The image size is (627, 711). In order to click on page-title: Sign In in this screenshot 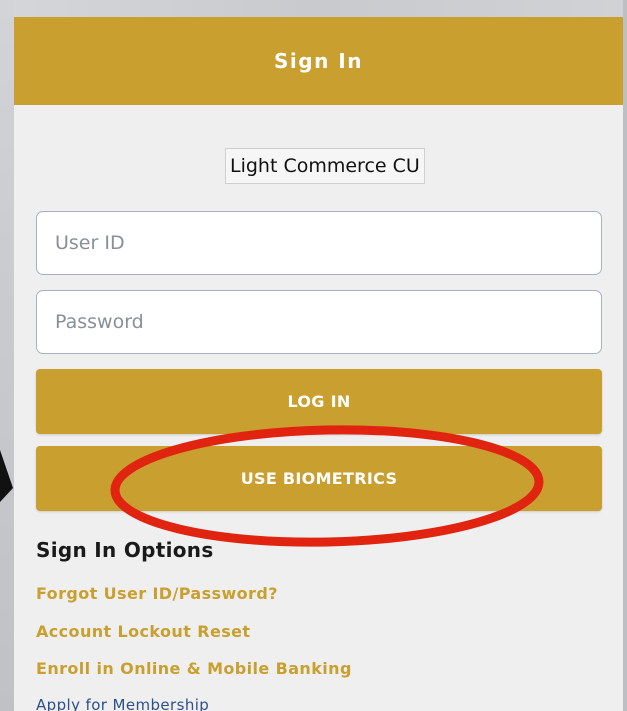, I will do `click(318, 61)`.